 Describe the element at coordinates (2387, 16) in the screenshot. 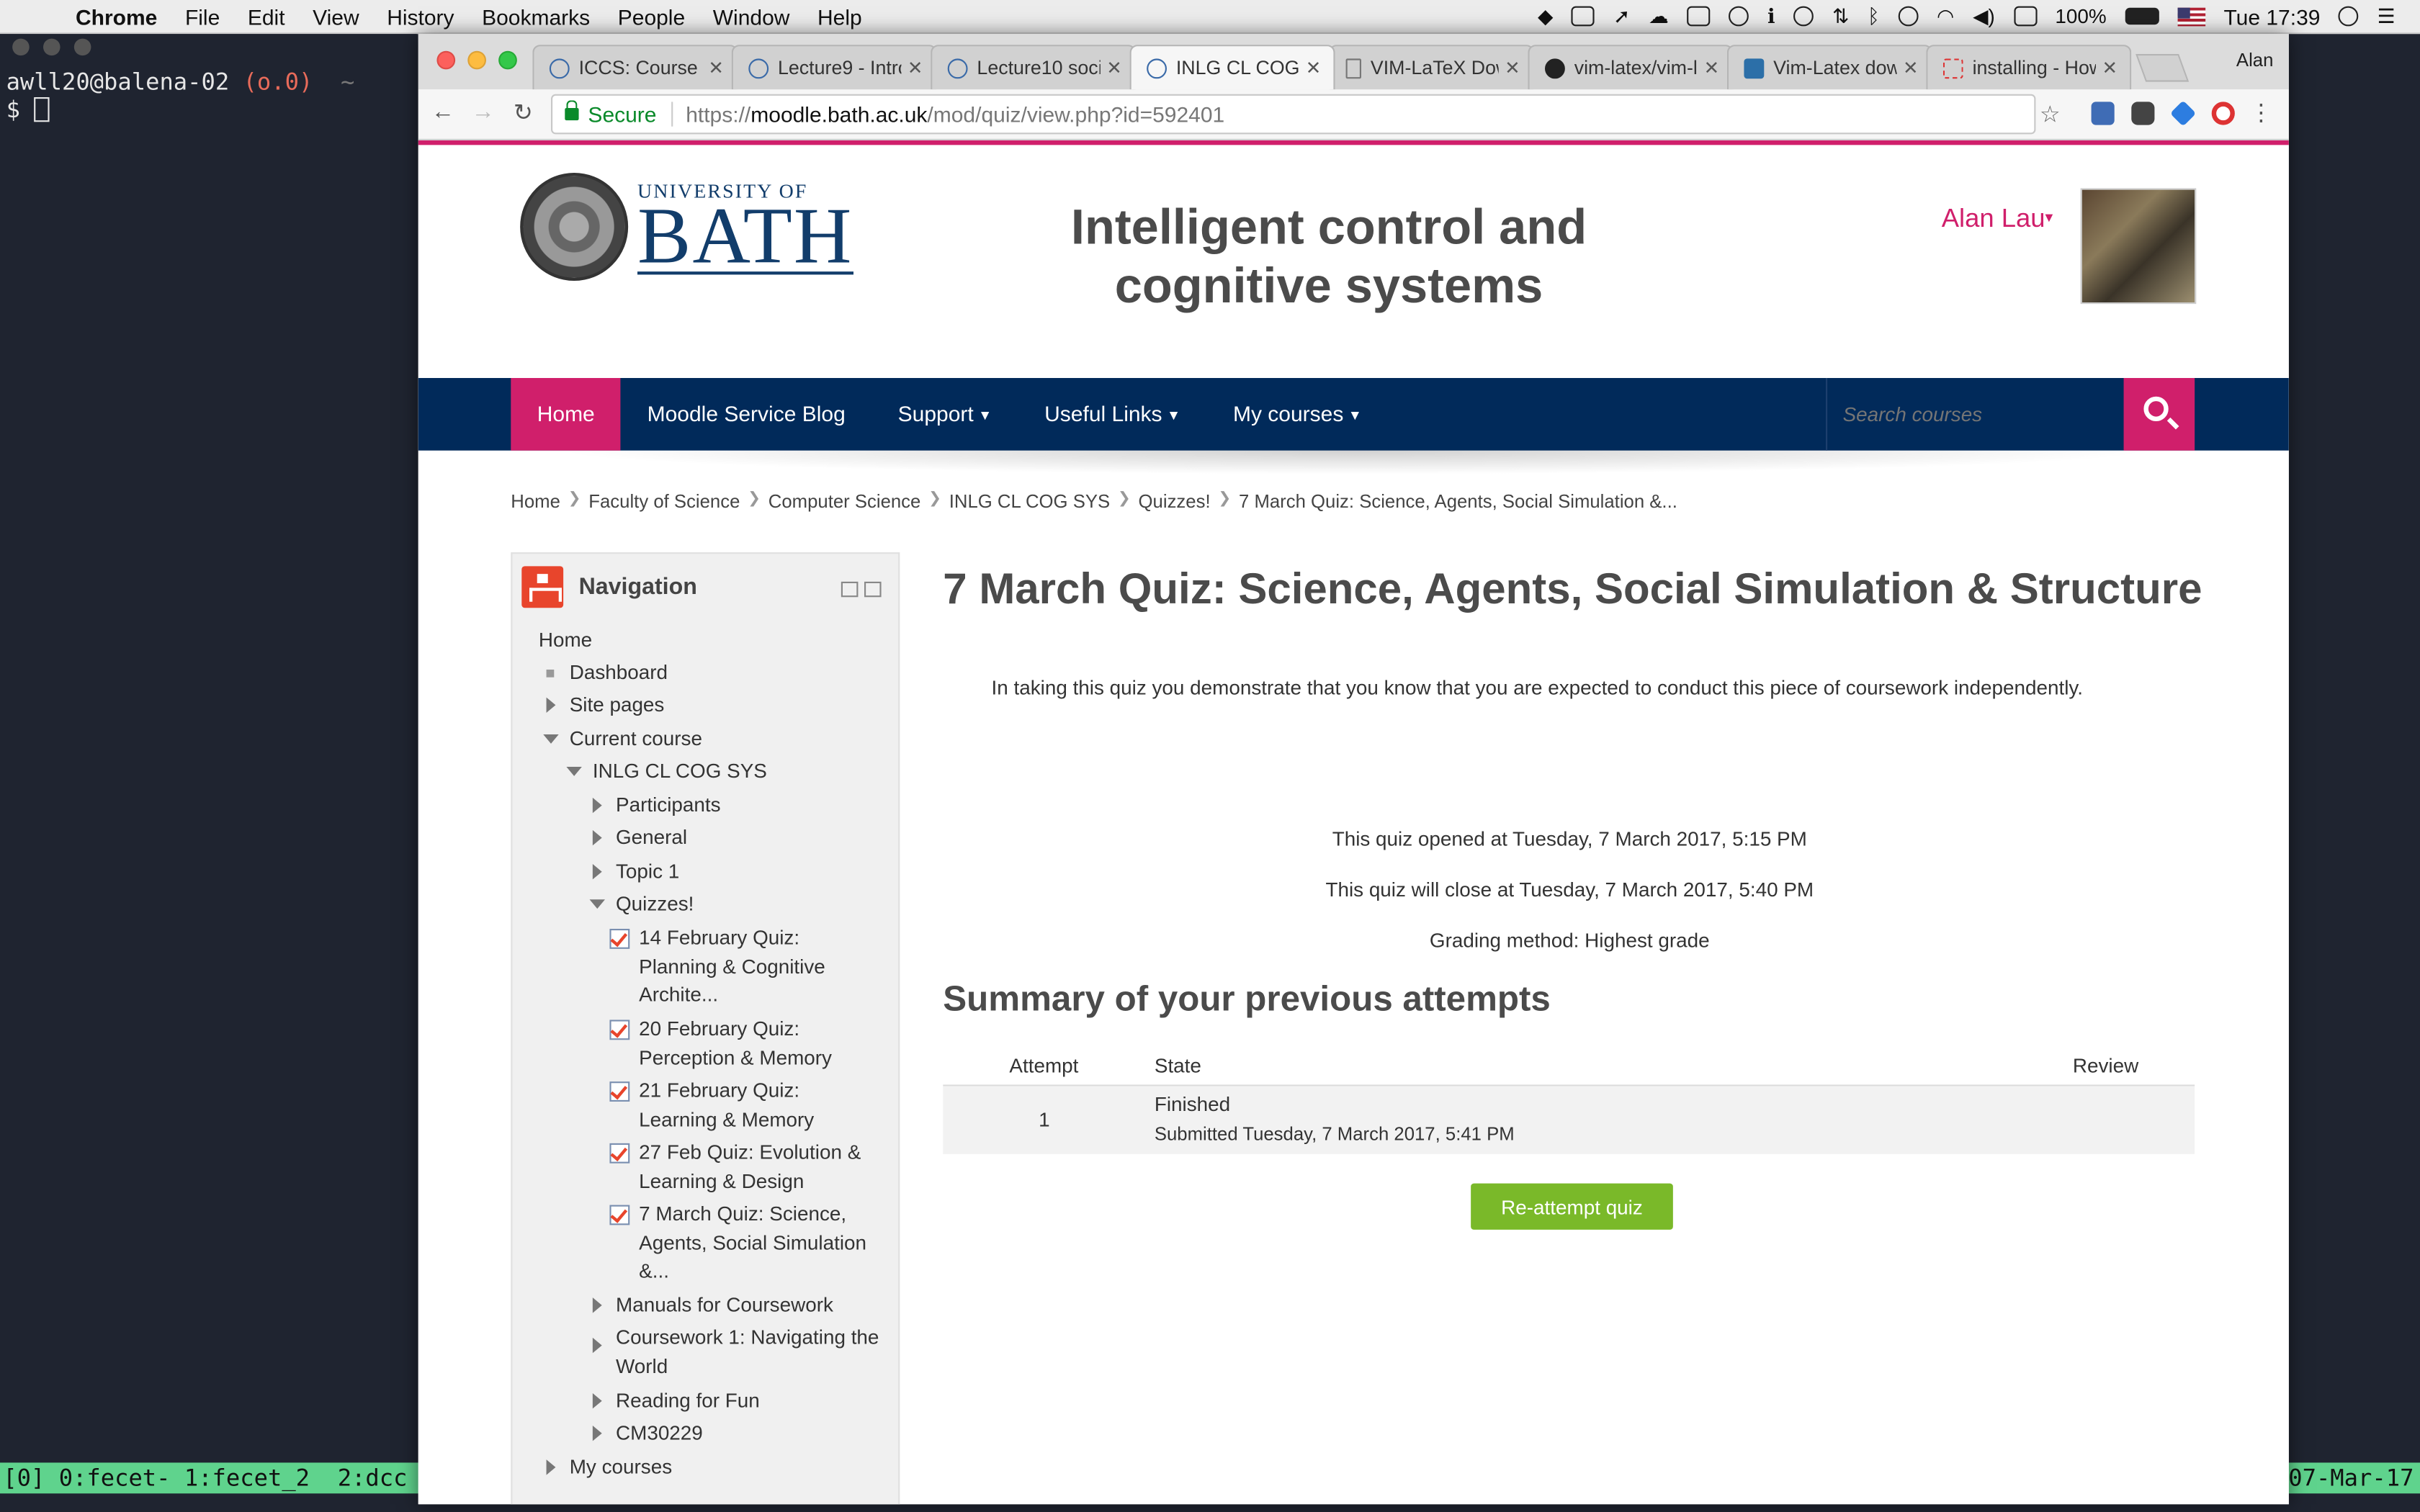

I see `notification-center-icon: ☰` at that location.